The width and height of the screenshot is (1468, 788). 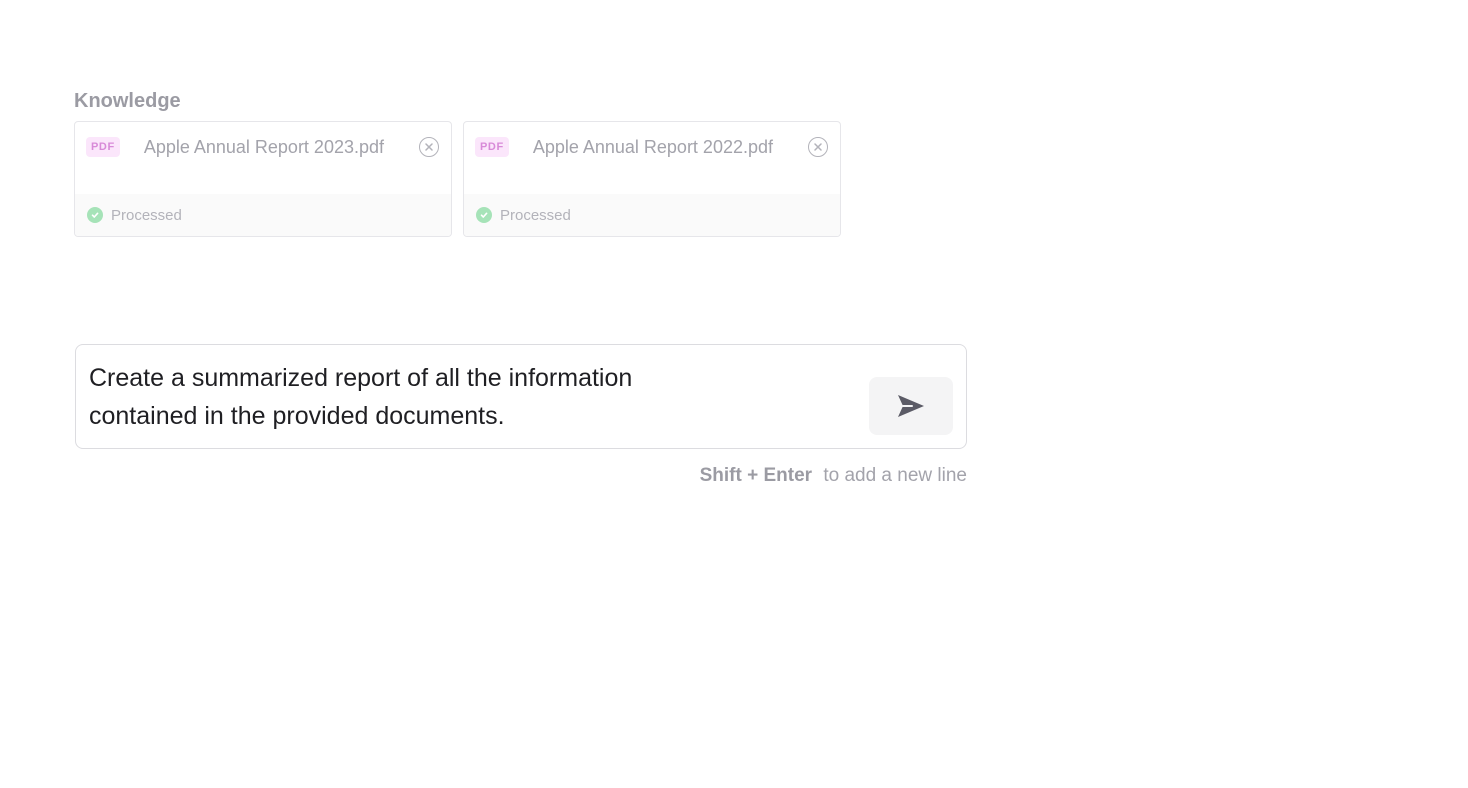 What do you see at coordinates (263, 158) in the screenshot?
I see `file-card-header: PDF Apple Annual Report 2023.pdf` at bounding box center [263, 158].